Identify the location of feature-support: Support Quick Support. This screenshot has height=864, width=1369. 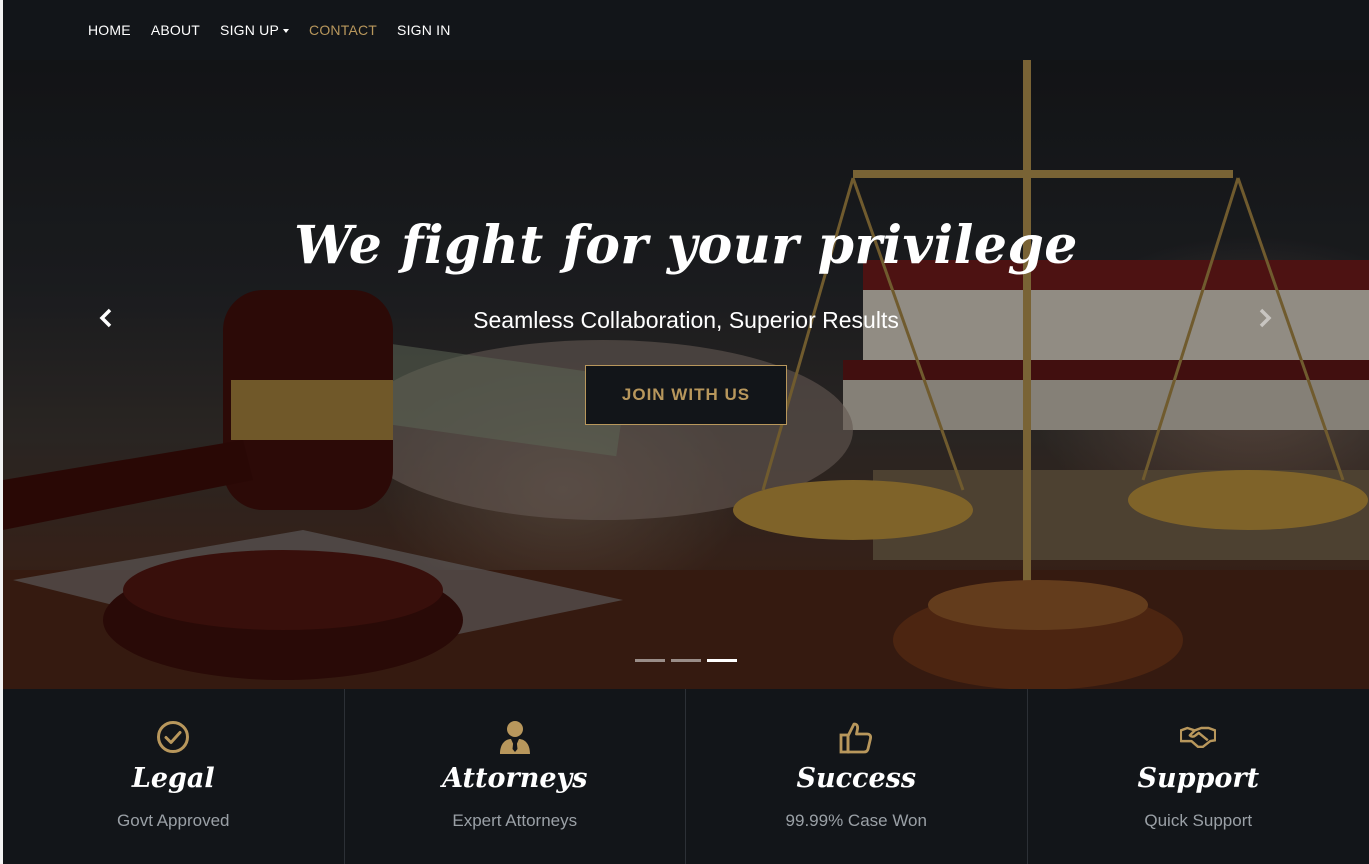
(1198, 776).